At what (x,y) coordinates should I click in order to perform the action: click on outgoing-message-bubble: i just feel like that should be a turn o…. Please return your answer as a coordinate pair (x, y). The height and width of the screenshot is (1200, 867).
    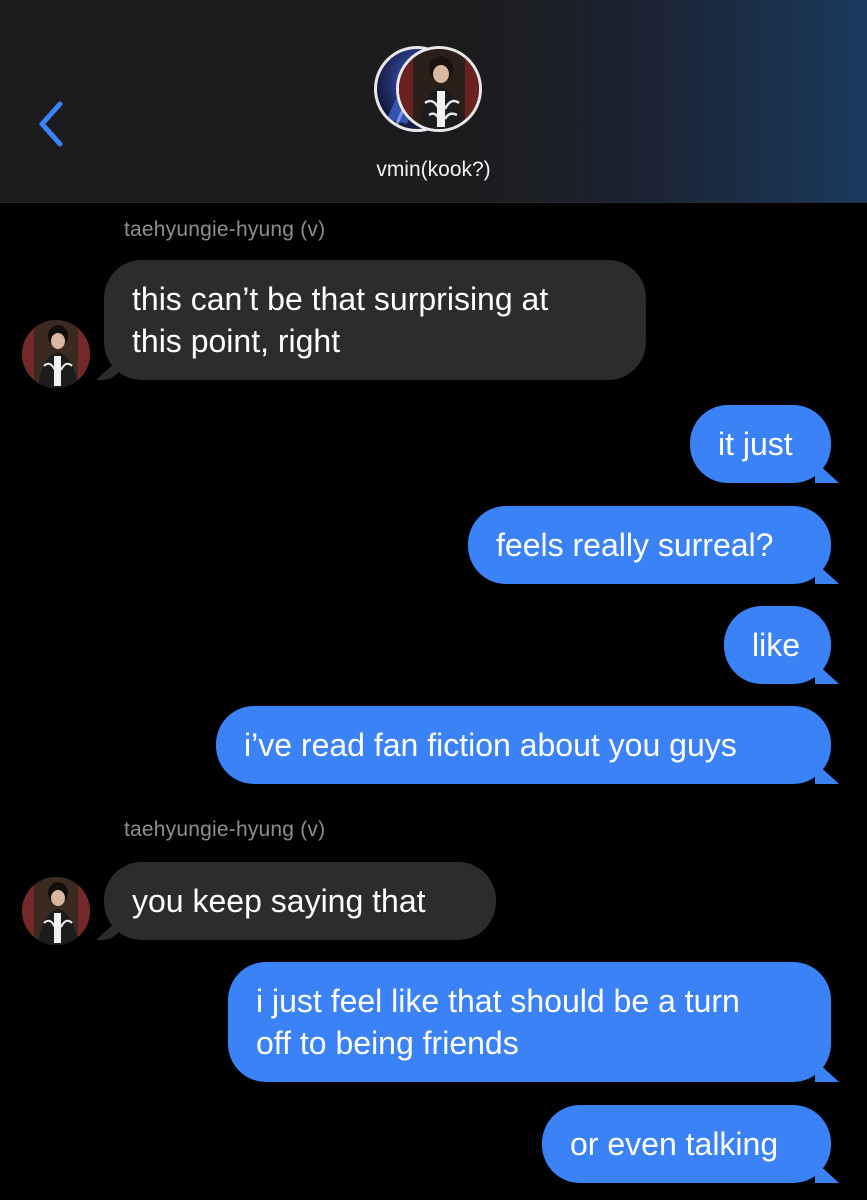
    Looking at the image, I should click on (529, 1022).